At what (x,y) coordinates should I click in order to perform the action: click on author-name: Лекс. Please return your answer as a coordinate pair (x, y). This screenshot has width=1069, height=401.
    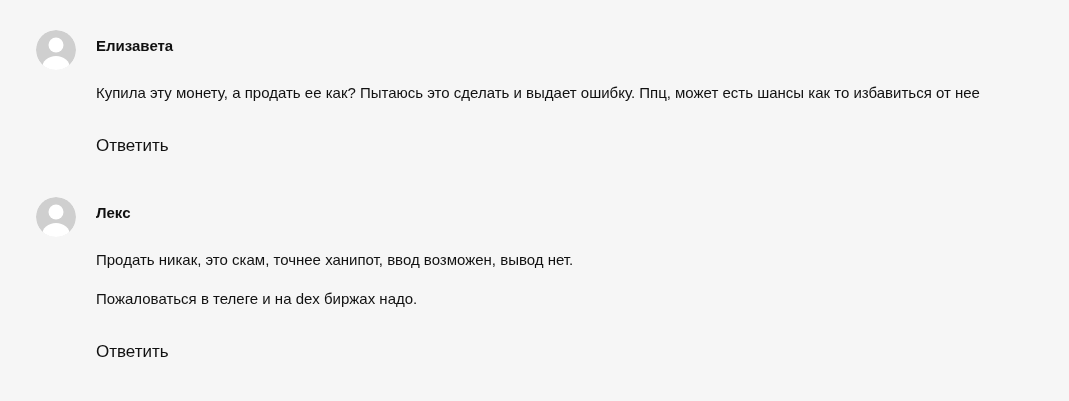
    Looking at the image, I should click on (113, 212).